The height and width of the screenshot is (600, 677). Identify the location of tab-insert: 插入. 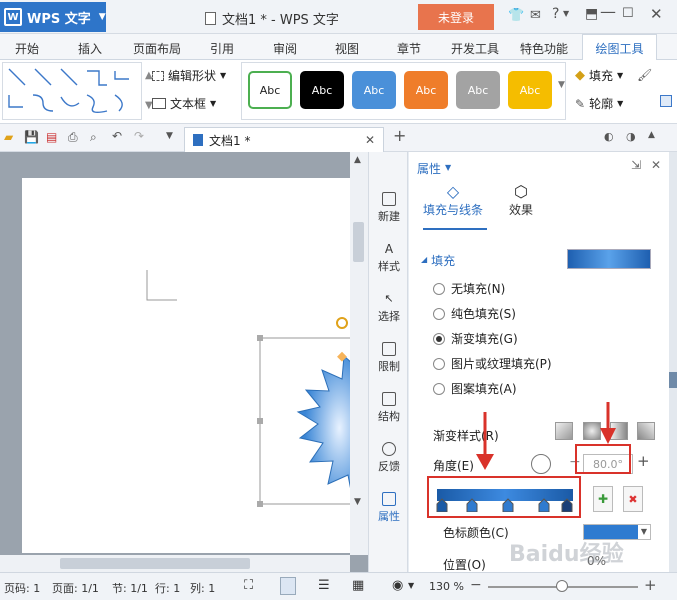
(90, 48).